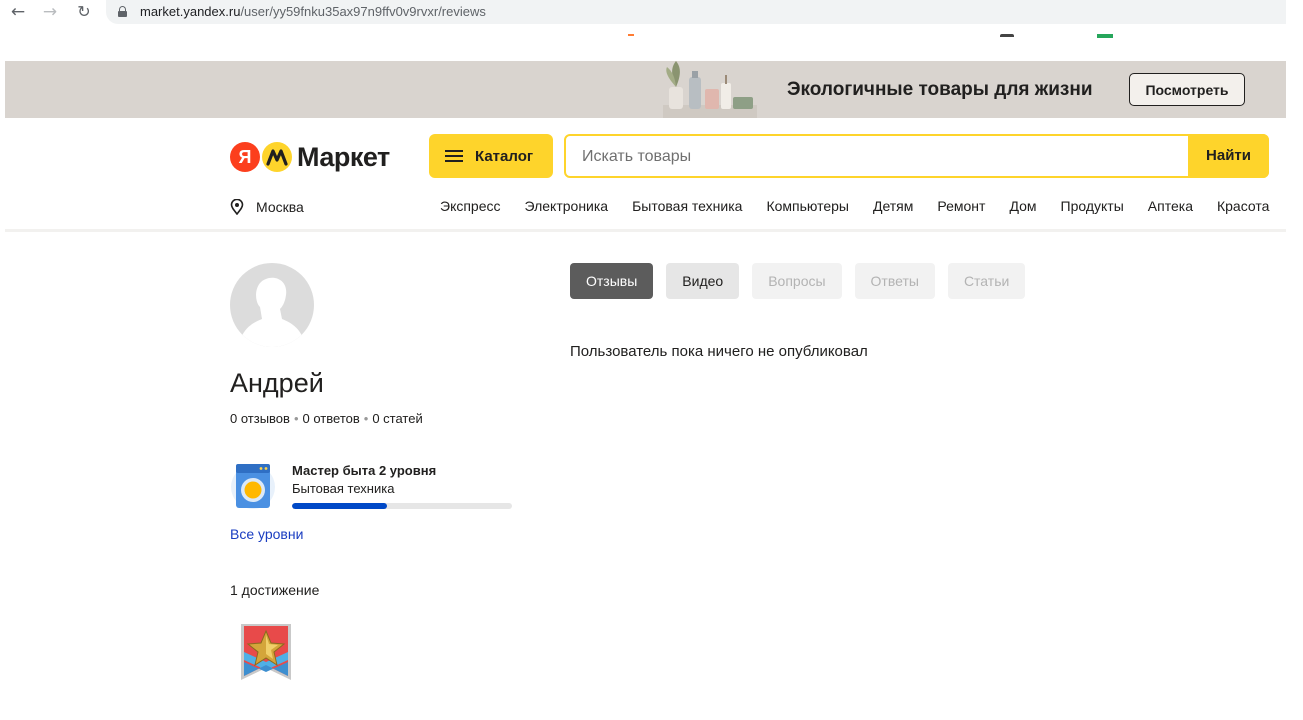 The image size is (1303, 720). What do you see at coordinates (253, 486) in the screenshot?
I see `washing-machine-icon` at bounding box center [253, 486].